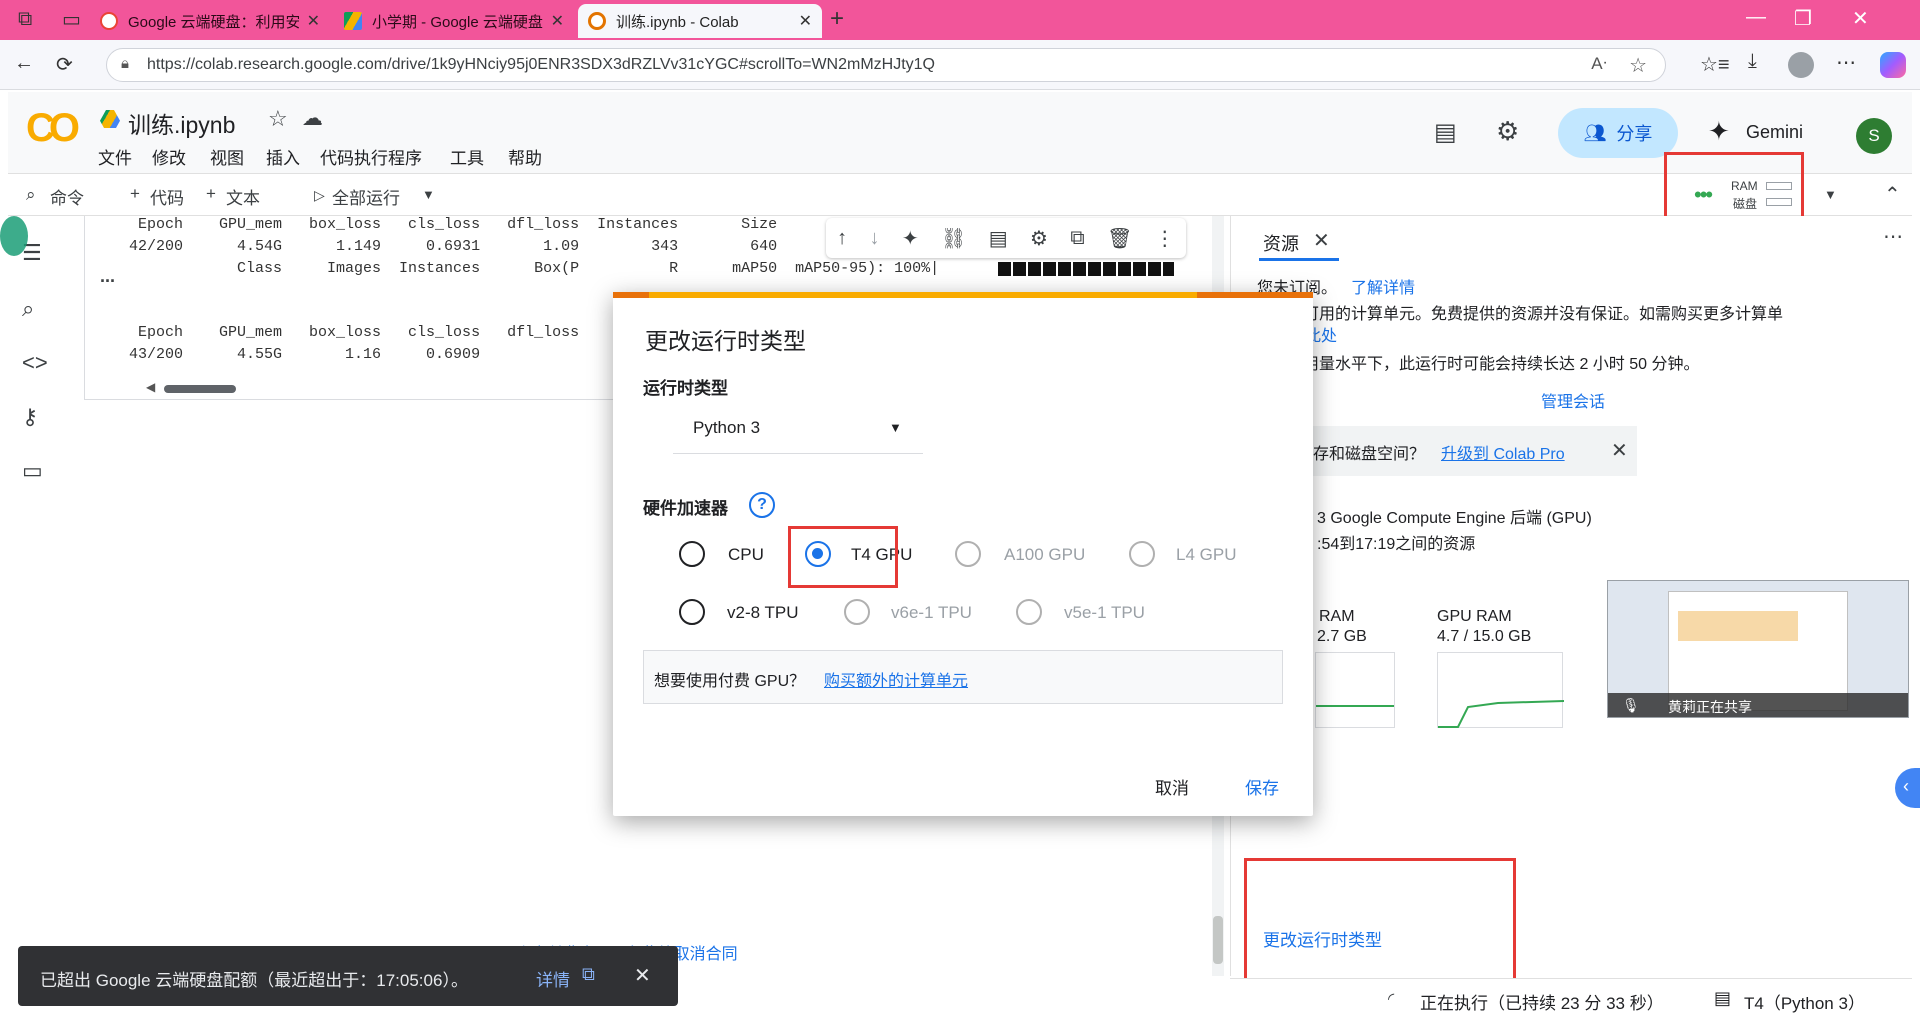  Describe the element at coordinates (588, 974) in the screenshot. I see `open-external-icon: ⧉` at that location.